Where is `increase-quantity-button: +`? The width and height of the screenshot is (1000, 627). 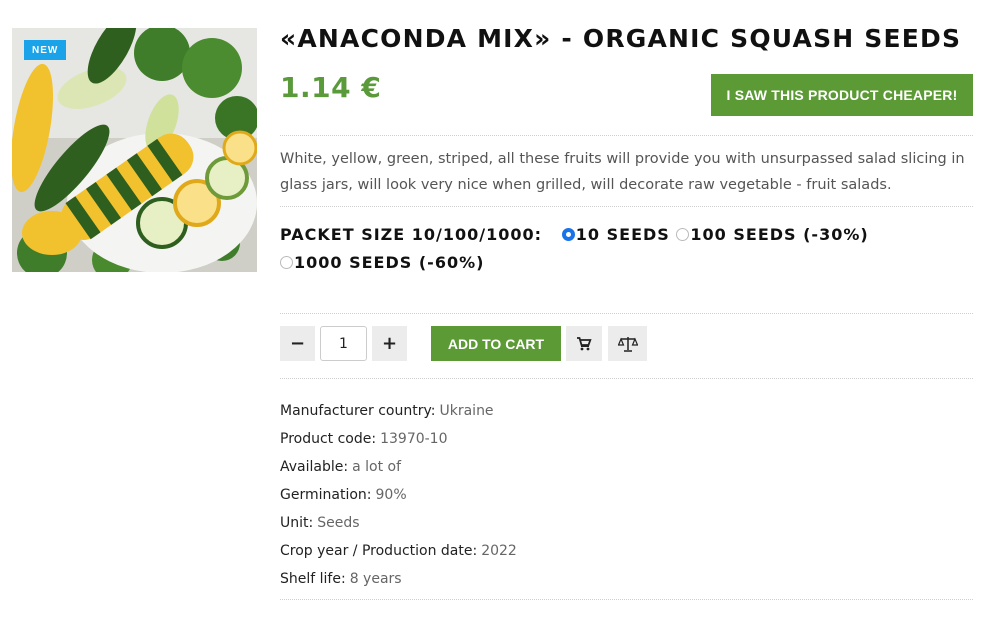 increase-quantity-button: + is located at coordinates (389, 343).